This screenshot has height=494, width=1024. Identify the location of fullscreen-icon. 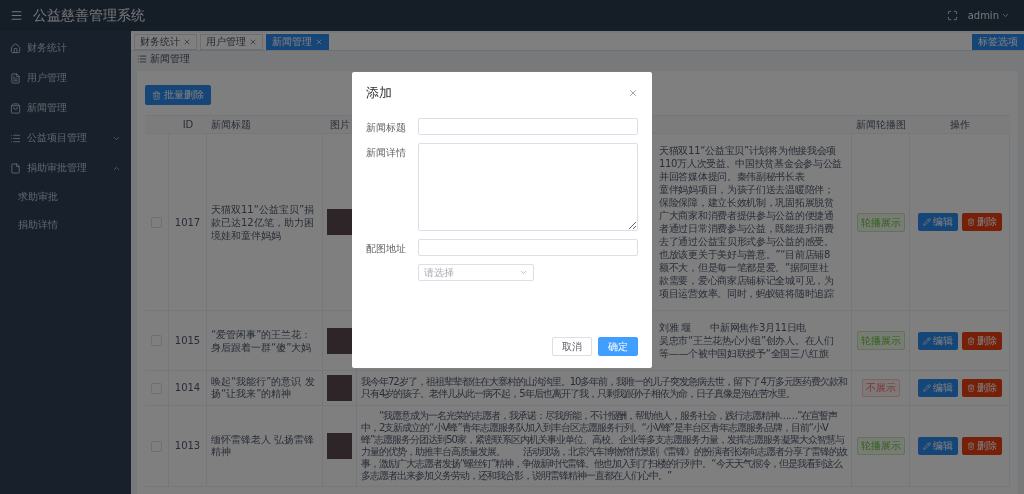
(952, 15).